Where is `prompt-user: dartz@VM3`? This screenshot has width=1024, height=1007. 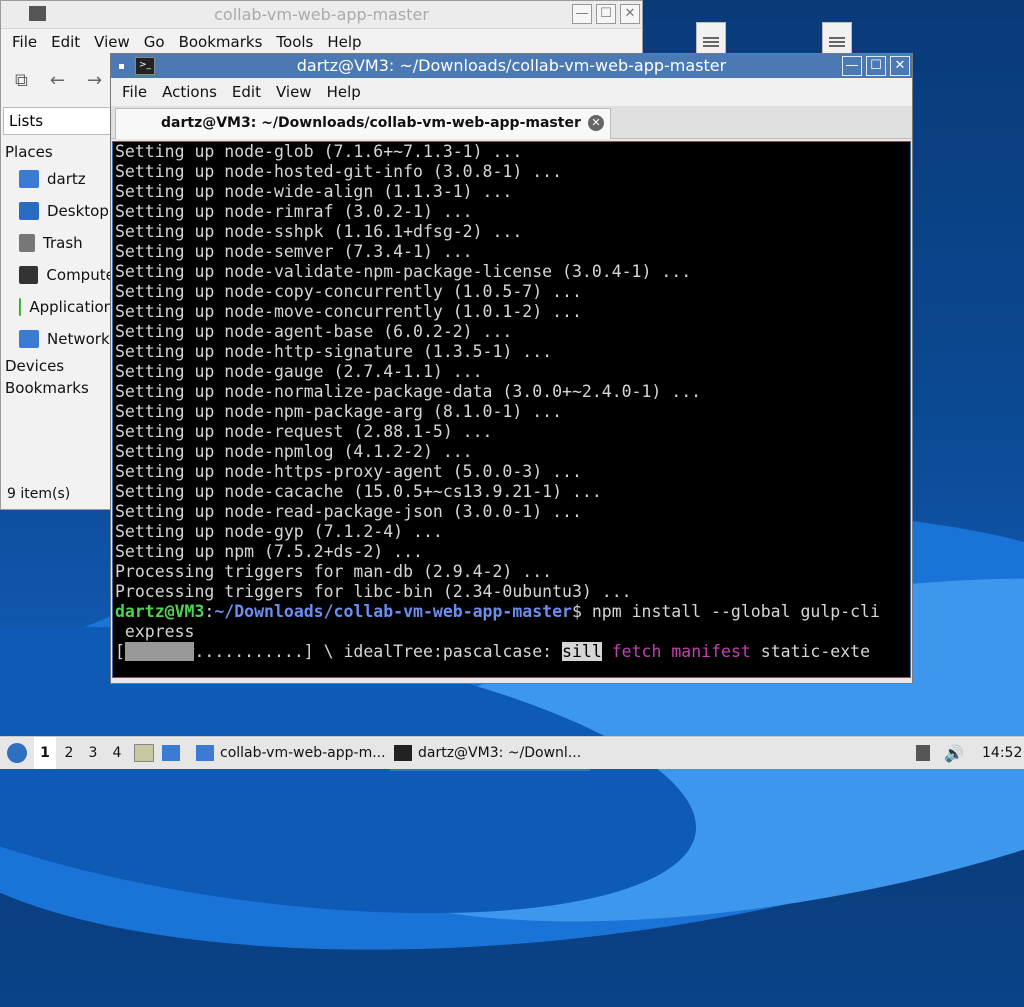
prompt-user: dartz@VM3 is located at coordinates (160, 611).